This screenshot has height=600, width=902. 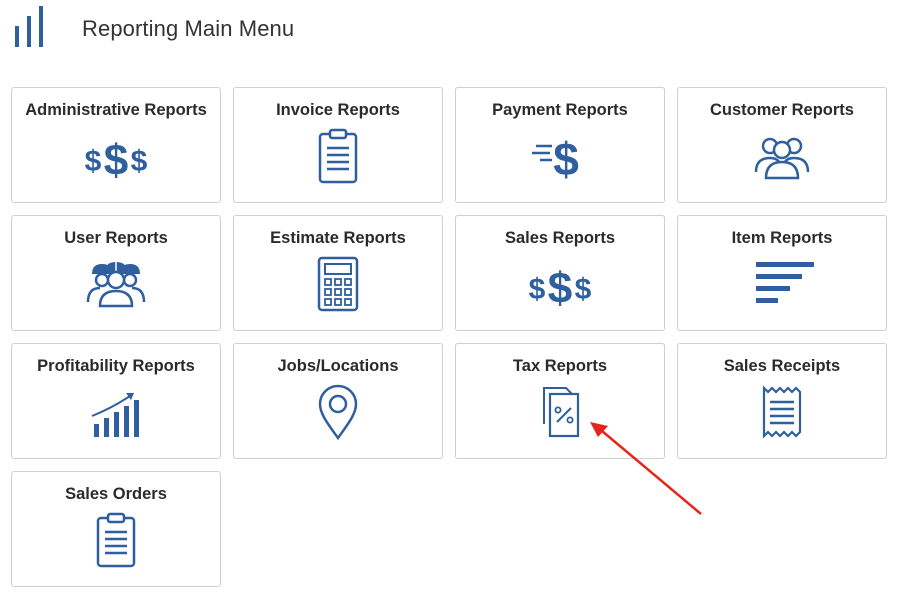 I want to click on tile-sales-orders: Sales Orders, so click(x=116, y=529).